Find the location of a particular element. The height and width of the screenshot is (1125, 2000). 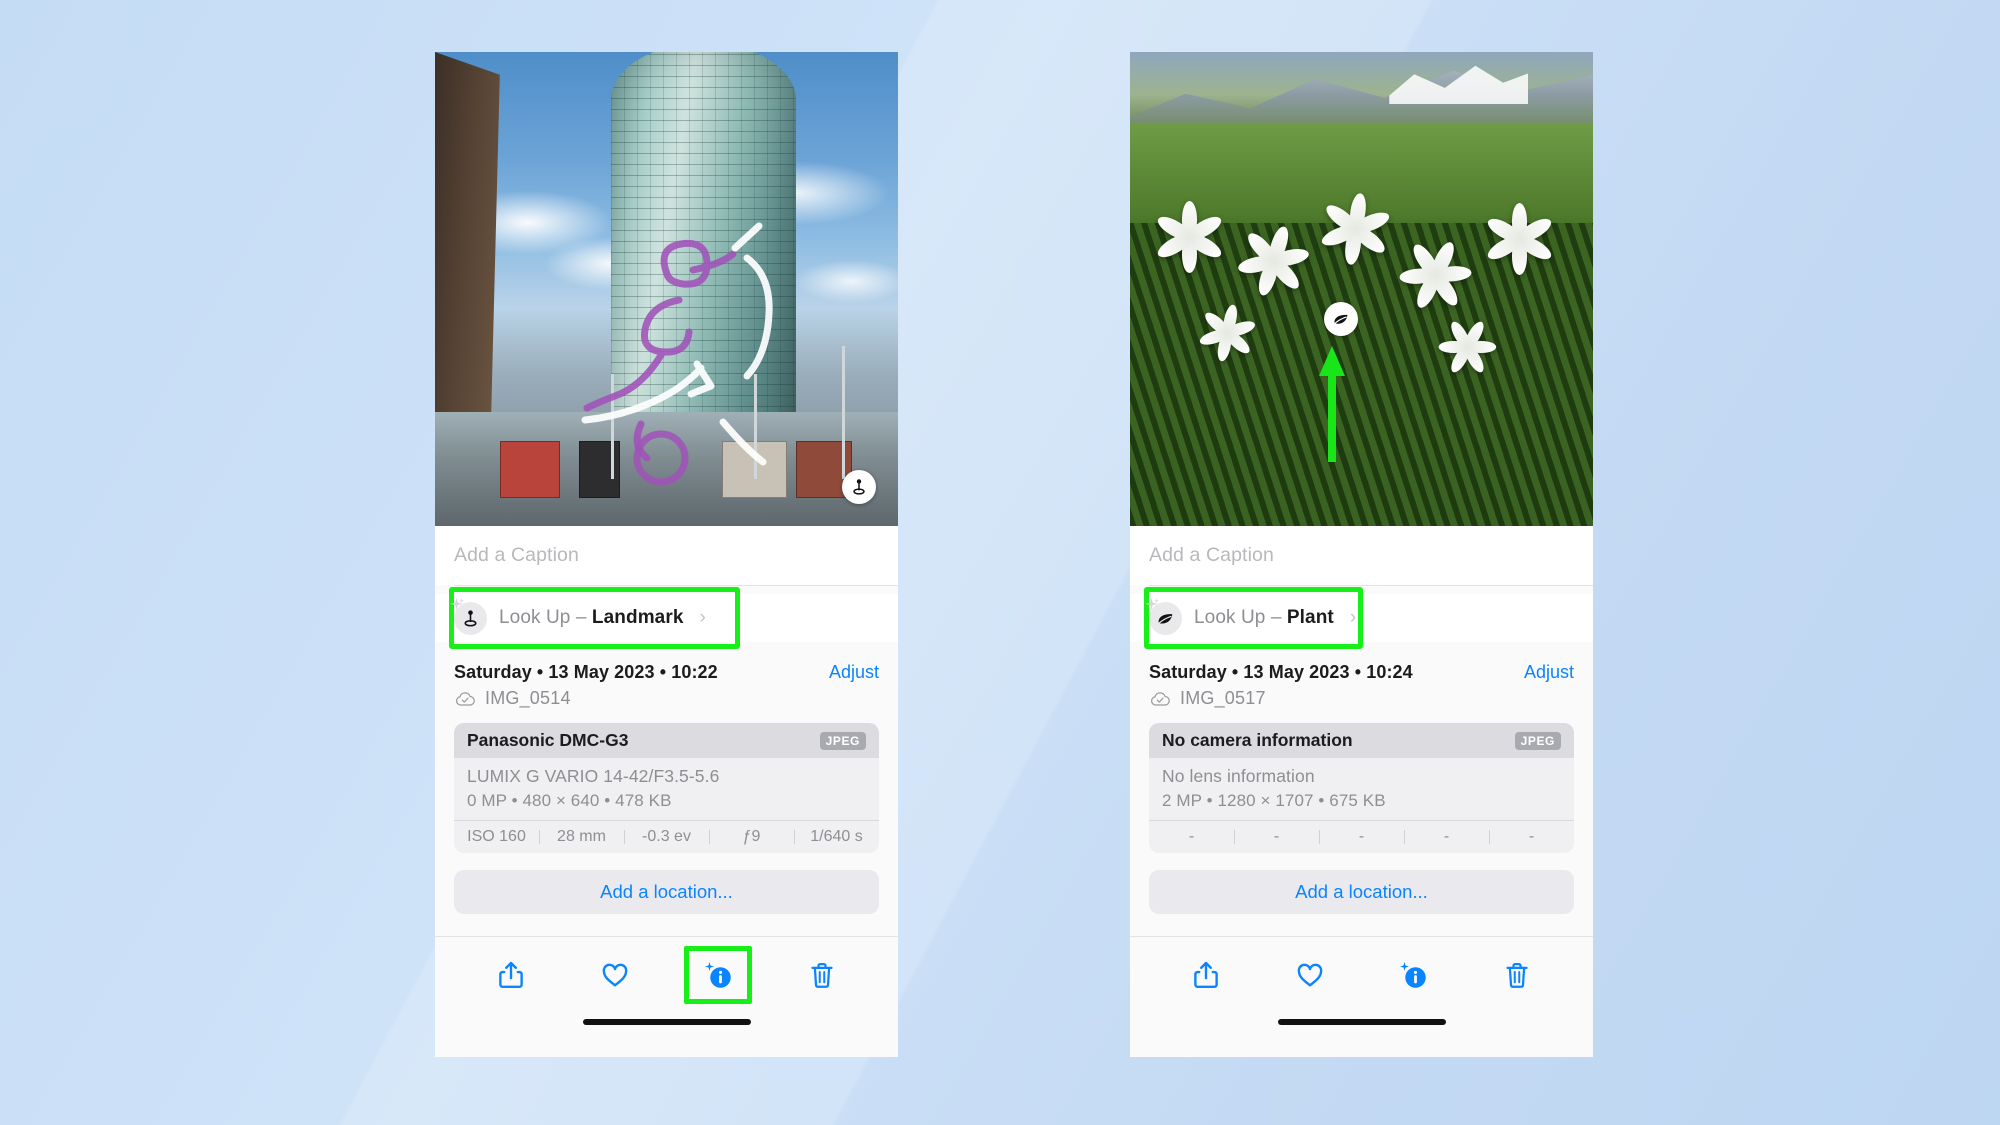

snow-patch is located at coordinates (1459, 85).